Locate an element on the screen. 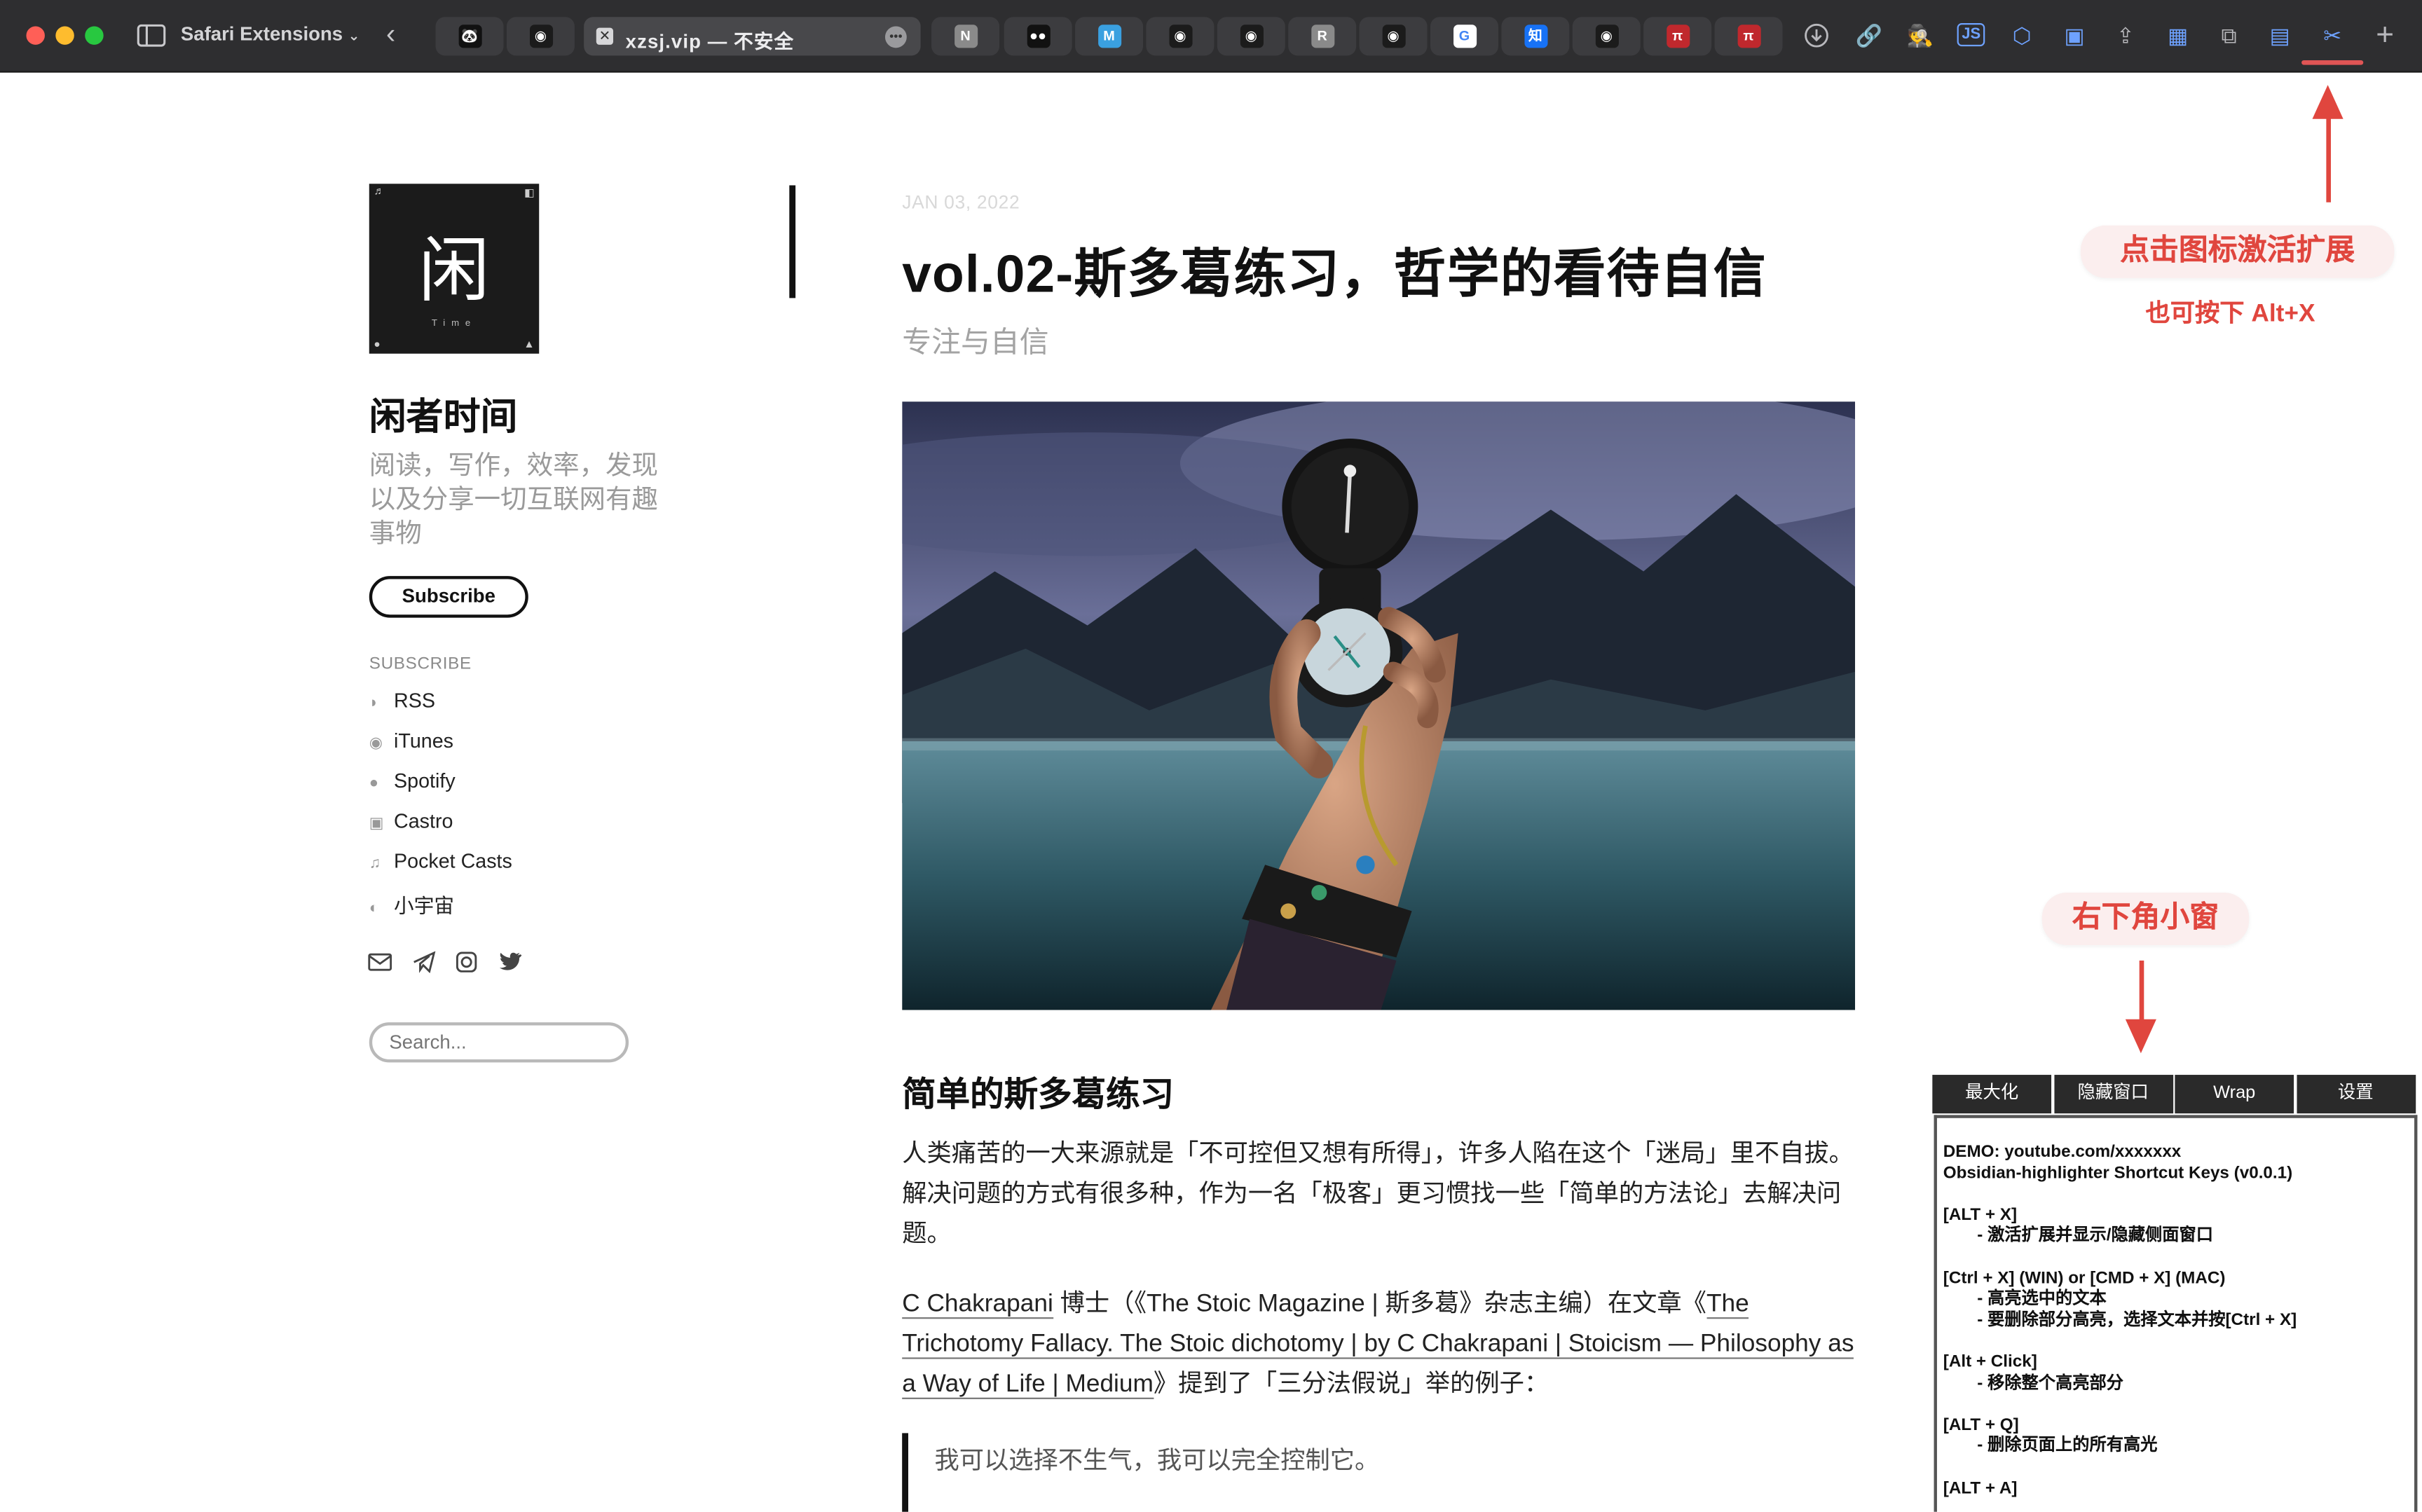  hide-window-button: 隐藏窗口 is located at coordinates (2113, 1094).